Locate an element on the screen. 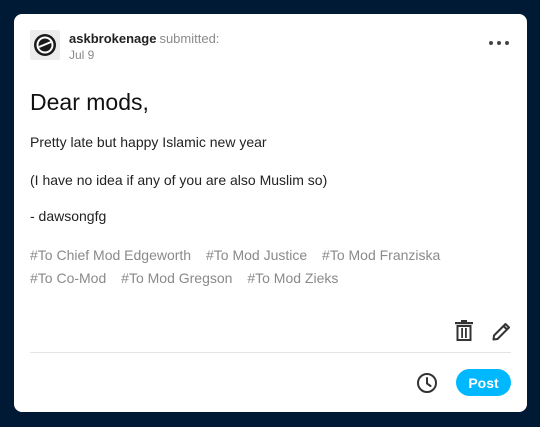 The image size is (540, 427). more-options-button is located at coordinates (499, 43).